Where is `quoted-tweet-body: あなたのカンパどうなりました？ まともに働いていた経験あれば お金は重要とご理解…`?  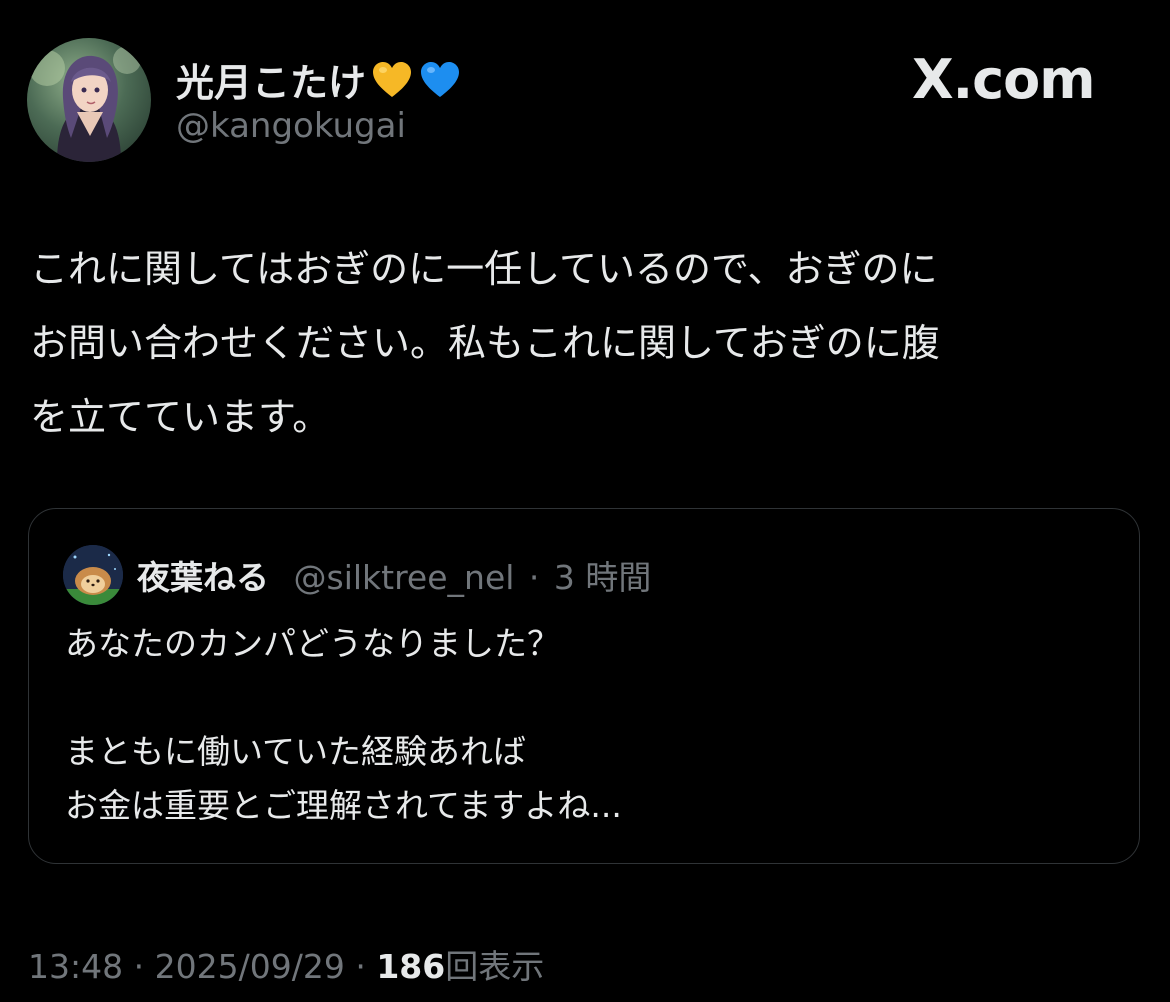
quoted-tweet-body: あなたのカンパどうなりました？ まともに働いていた経験あれば お金は重要とご理解… is located at coordinates (343, 725).